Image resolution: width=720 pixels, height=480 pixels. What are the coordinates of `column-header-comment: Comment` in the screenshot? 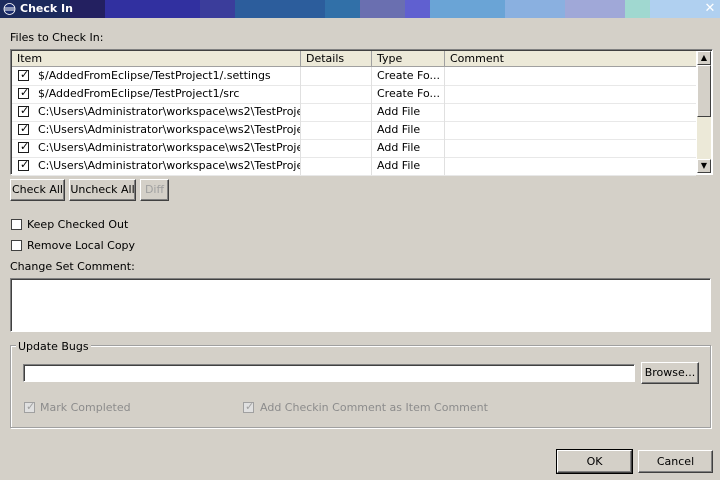 It's located at (570, 58).